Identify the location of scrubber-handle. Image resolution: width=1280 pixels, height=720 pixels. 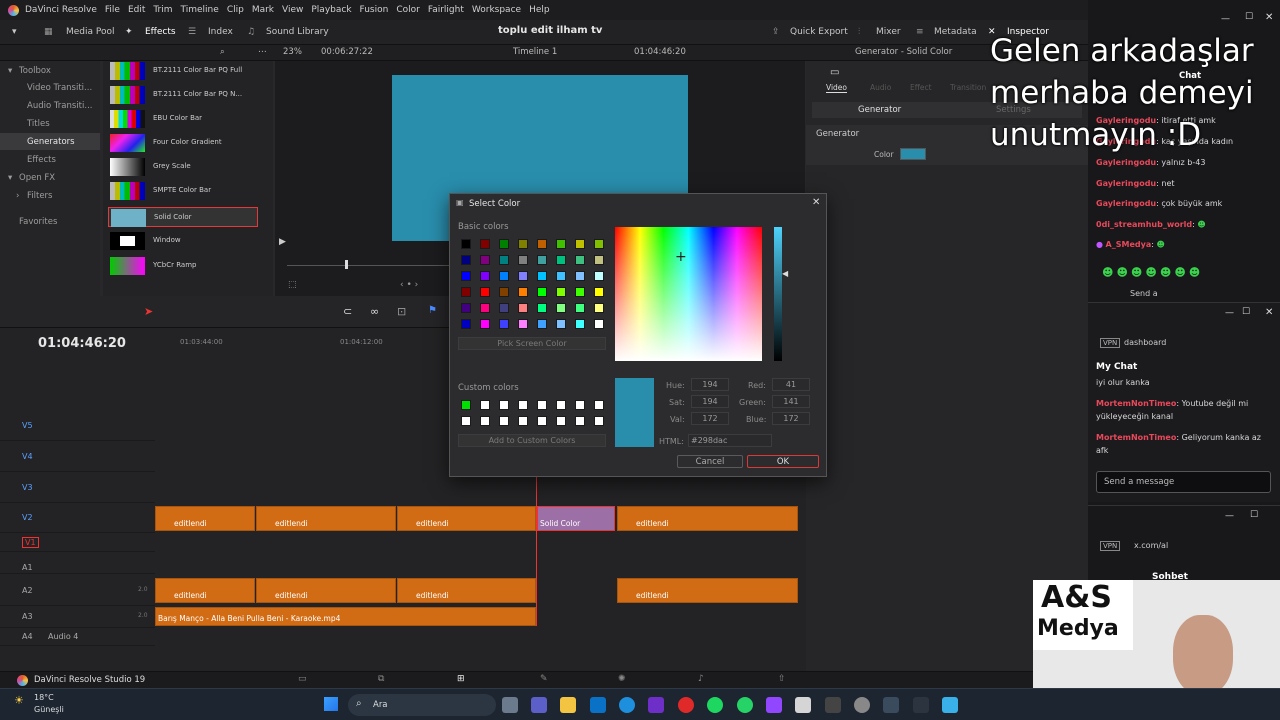
(346, 264).